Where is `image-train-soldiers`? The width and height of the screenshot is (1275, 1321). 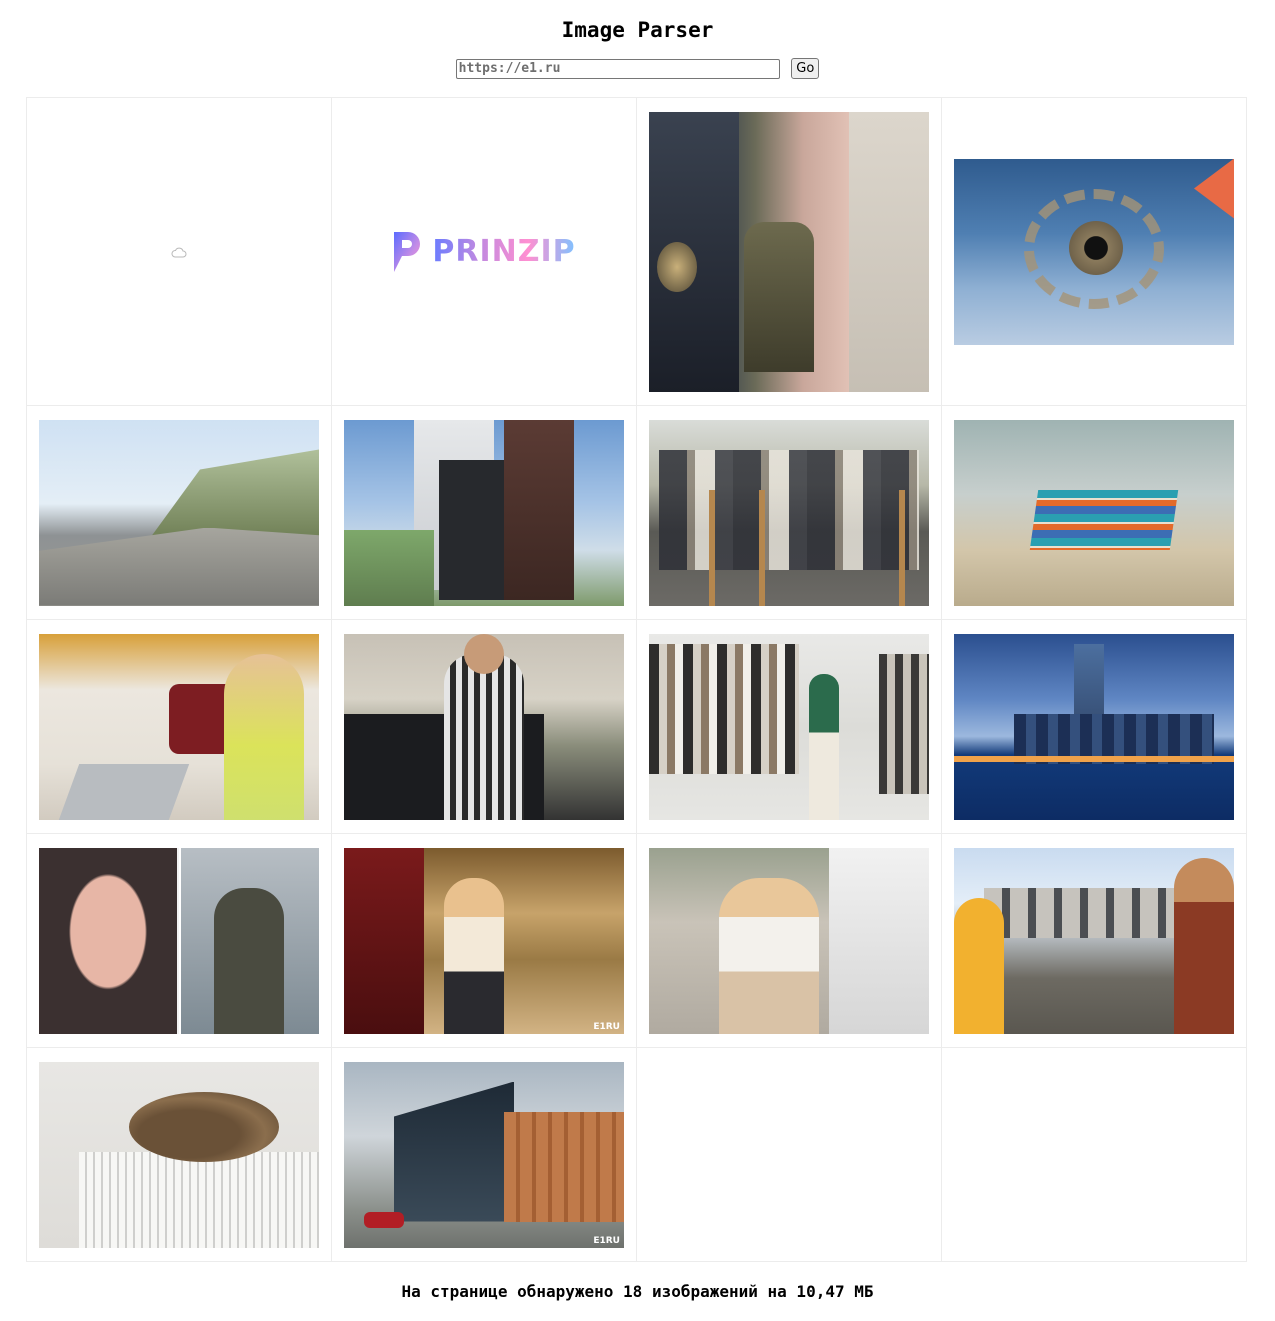
image-train-soldiers is located at coordinates (1094, 940).